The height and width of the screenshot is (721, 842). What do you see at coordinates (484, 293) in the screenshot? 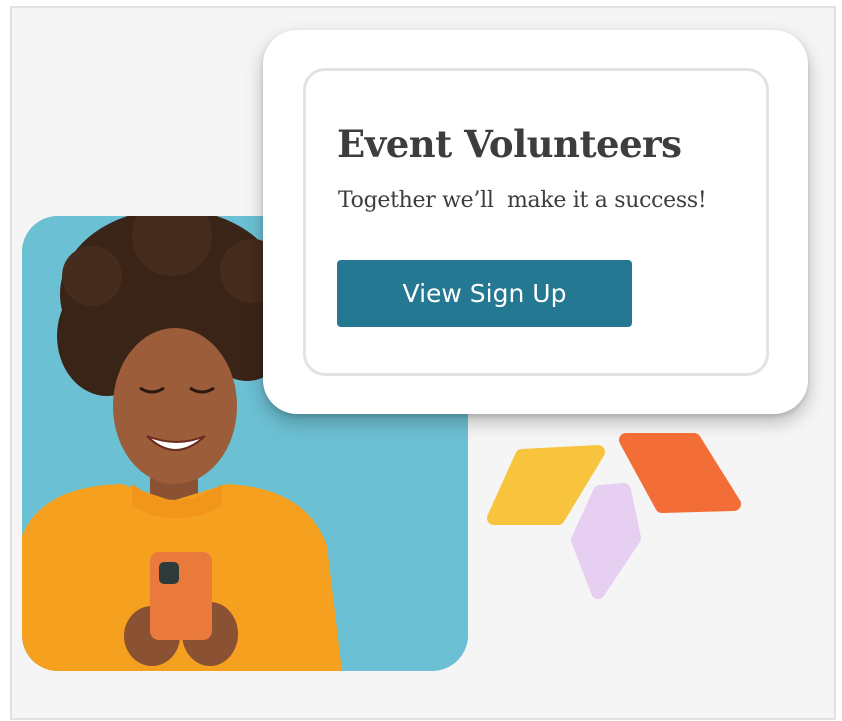
I see `view-sign-up-button: View Sign Up` at bounding box center [484, 293].